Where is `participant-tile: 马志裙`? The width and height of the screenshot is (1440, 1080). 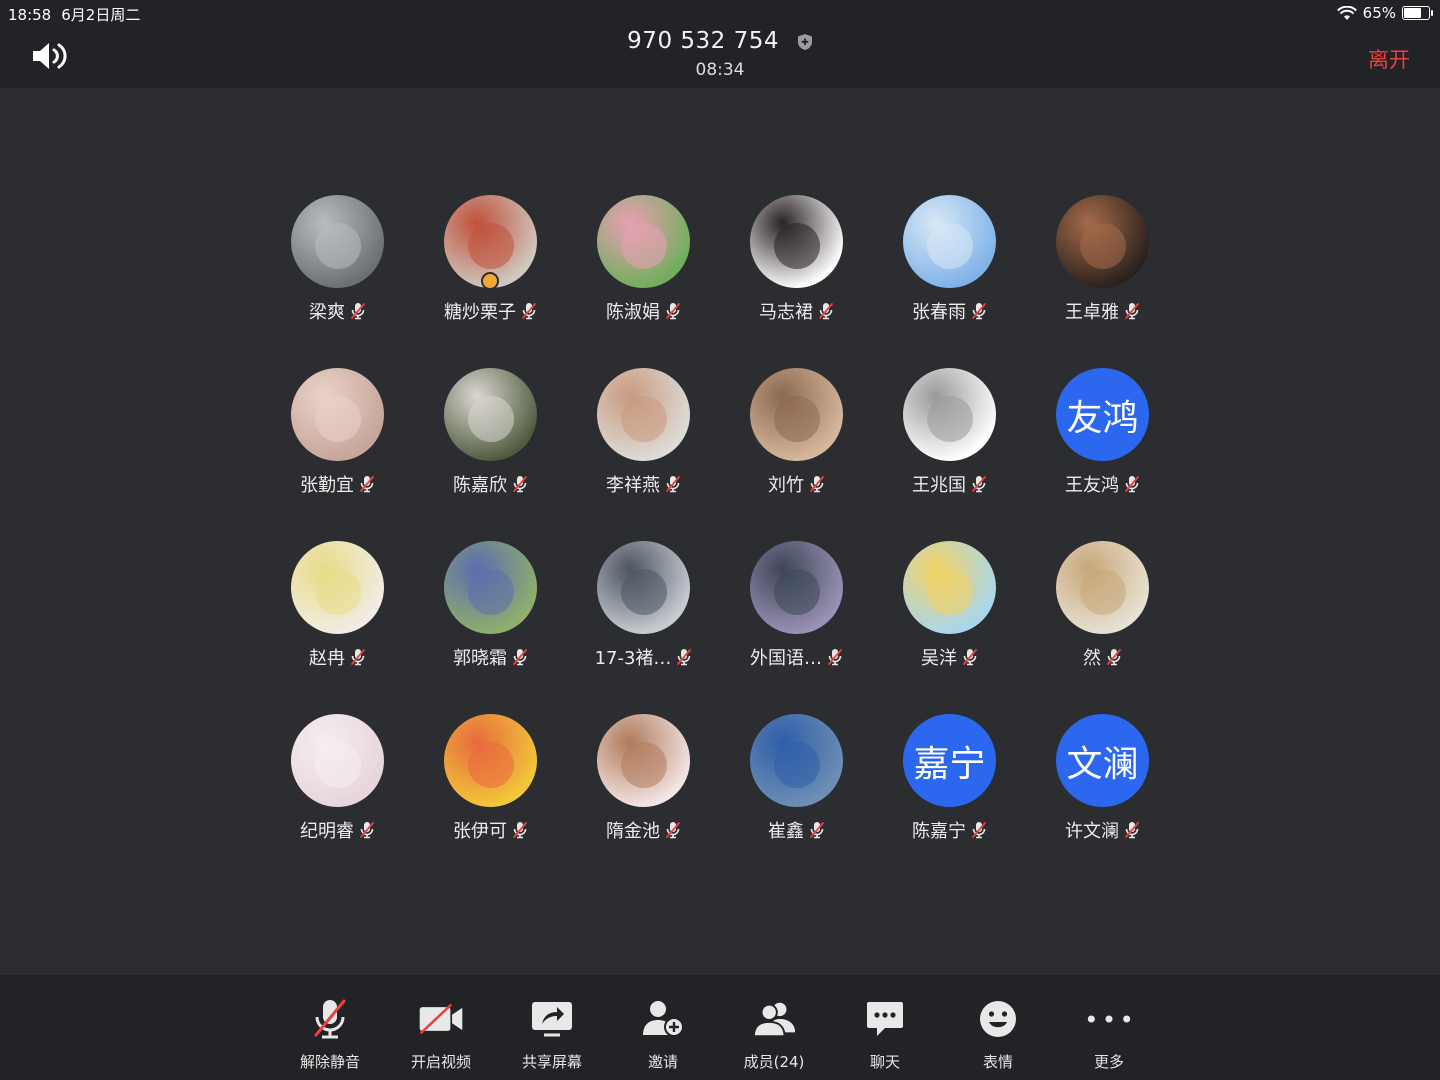
participant-tile: 马志裙 is located at coordinates (796, 281).